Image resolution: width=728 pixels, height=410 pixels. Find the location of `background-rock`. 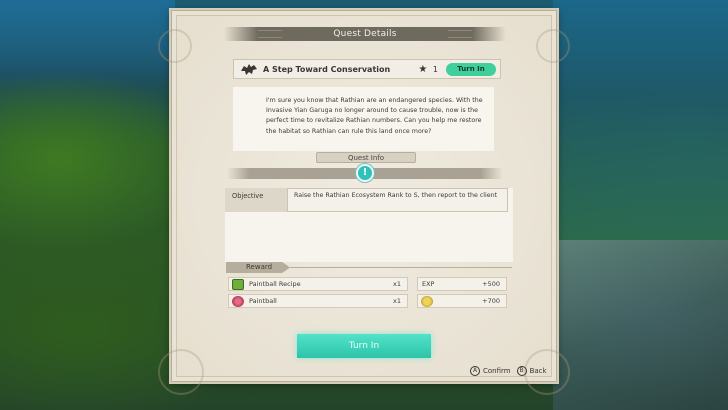

background-rock is located at coordinates (640, 325).